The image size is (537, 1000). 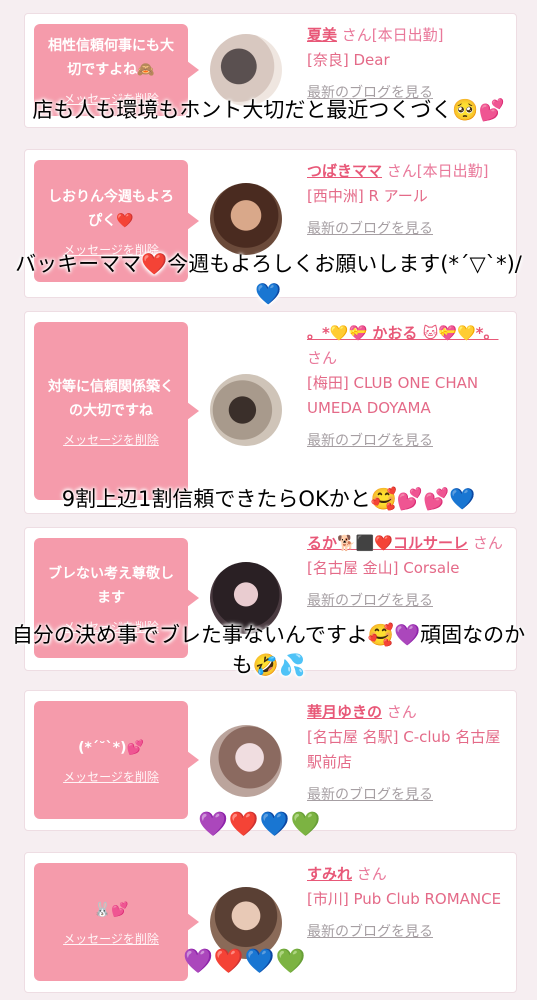 What do you see at coordinates (116, 922) in the screenshot?
I see `message-bubble: 🐰💕 メッセージを削除` at bounding box center [116, 922].